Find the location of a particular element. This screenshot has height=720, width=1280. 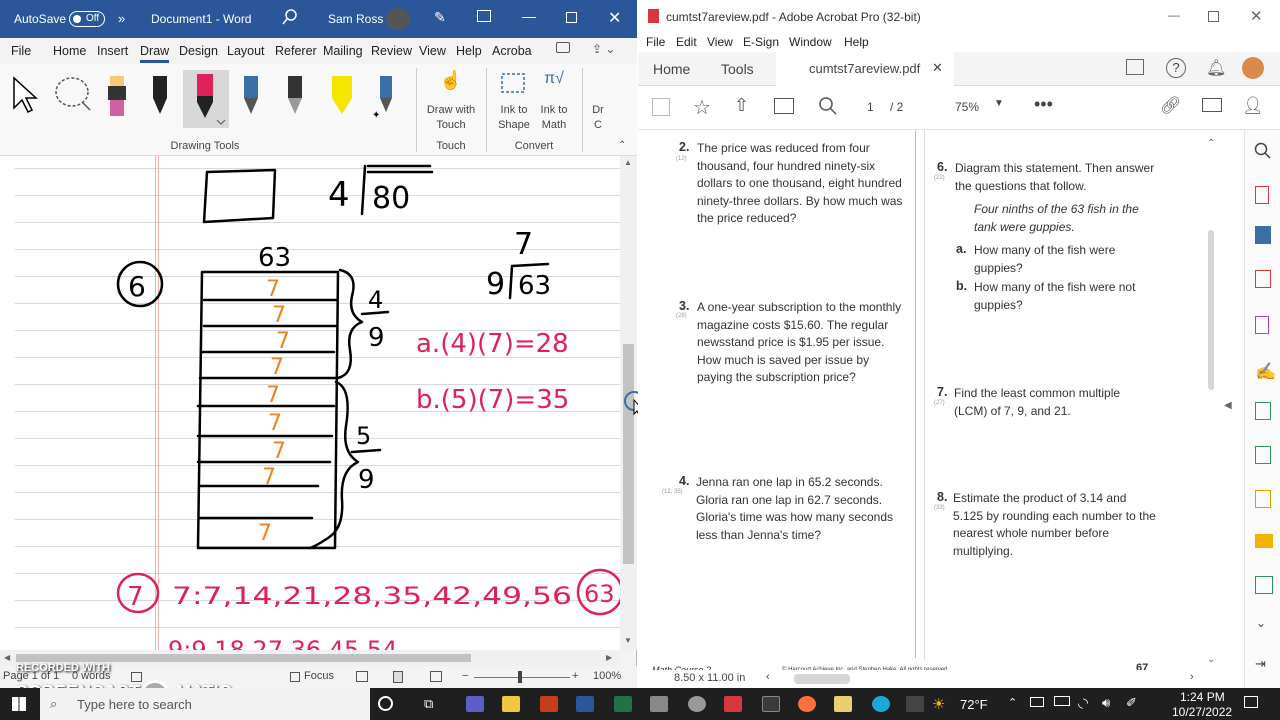

zoom-out-icon: − is located at coordinates (465, 676).